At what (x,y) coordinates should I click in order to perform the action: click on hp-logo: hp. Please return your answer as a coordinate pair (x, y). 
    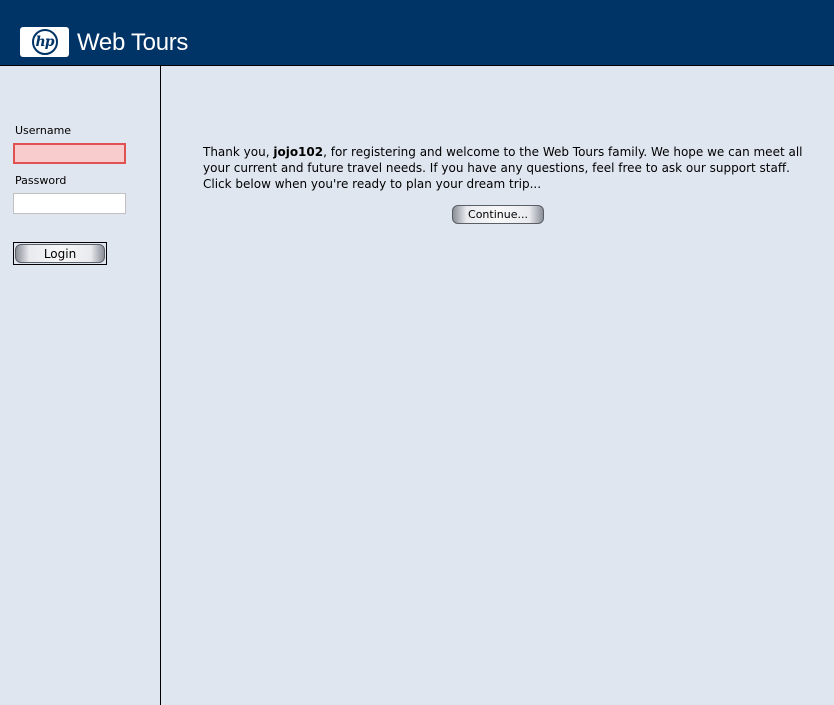
    Looking at the image, I should click on (44, 42).